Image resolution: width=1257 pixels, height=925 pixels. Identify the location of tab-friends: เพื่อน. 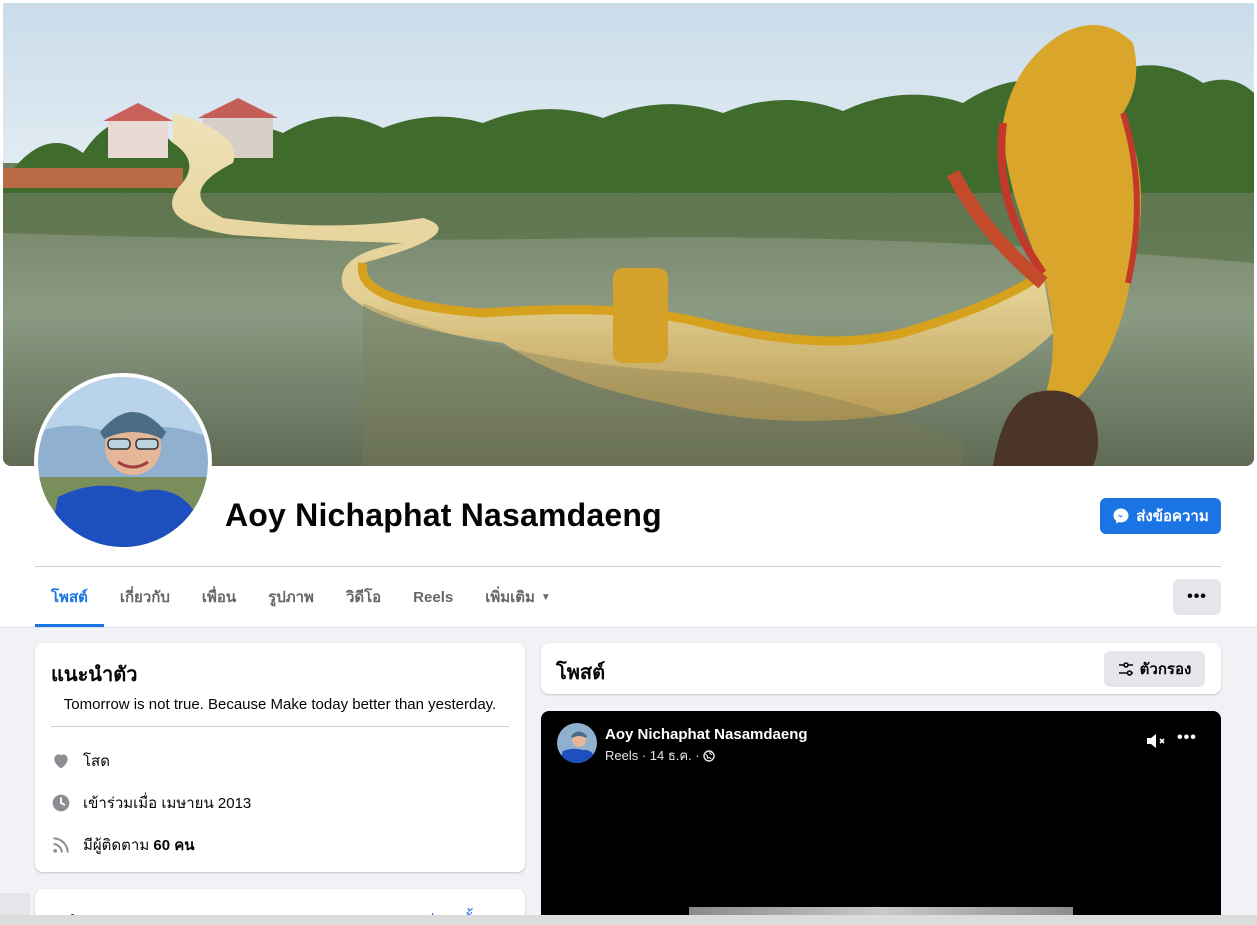
(219, 597).